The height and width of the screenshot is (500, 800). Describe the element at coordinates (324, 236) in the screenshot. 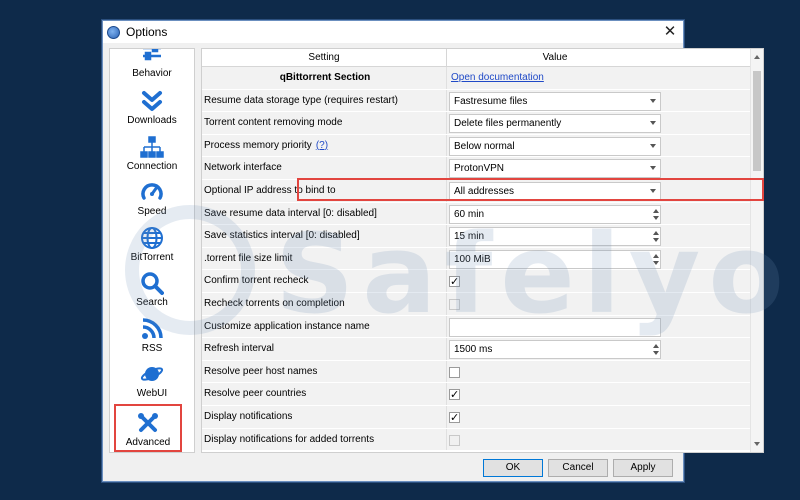

I see `setting-label: Save statistics interval [0: disabled]` at that location.